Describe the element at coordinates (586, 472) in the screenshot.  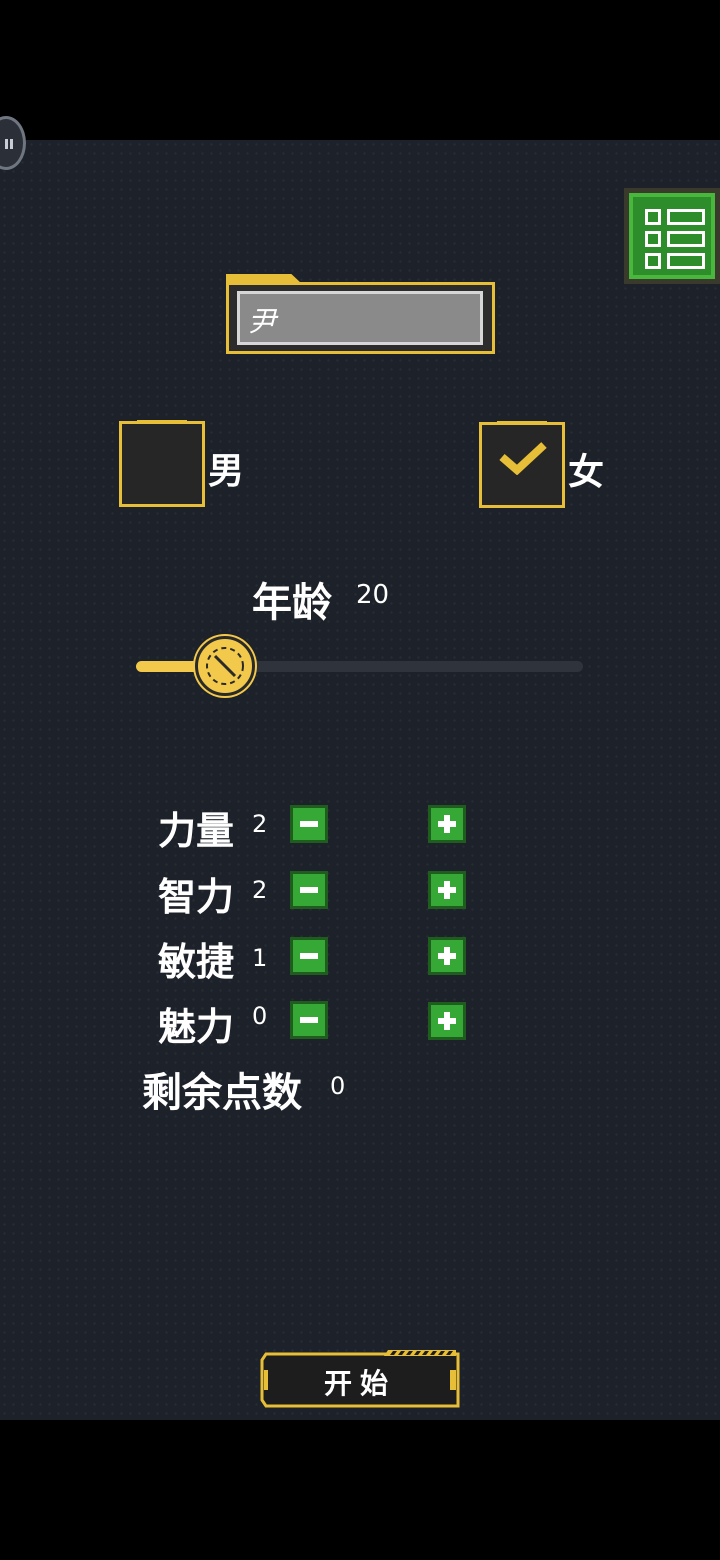
I see `female-label: 女` at that location.